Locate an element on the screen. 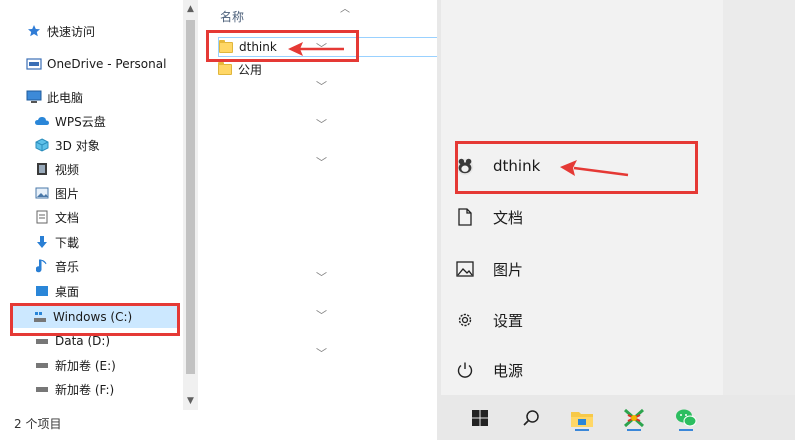 The image size is (795, 440). nav-drive-e: 新加卷 (E:) is located at coordinates (75, 365).